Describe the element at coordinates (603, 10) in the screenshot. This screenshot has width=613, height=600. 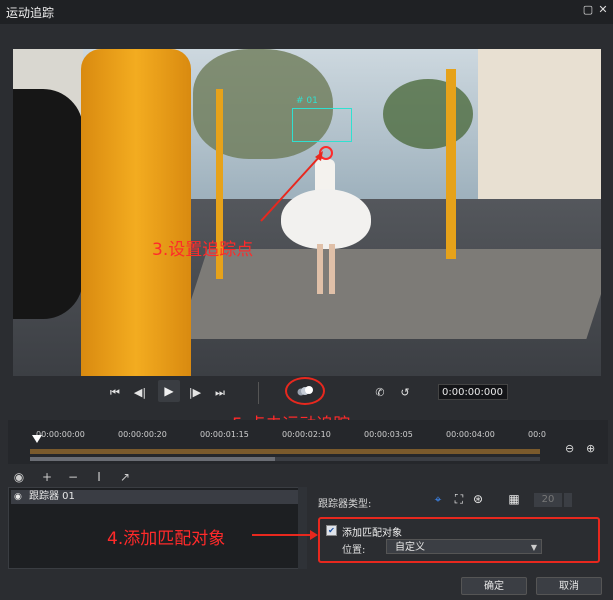
I see `close-icon: ✕` at that location.